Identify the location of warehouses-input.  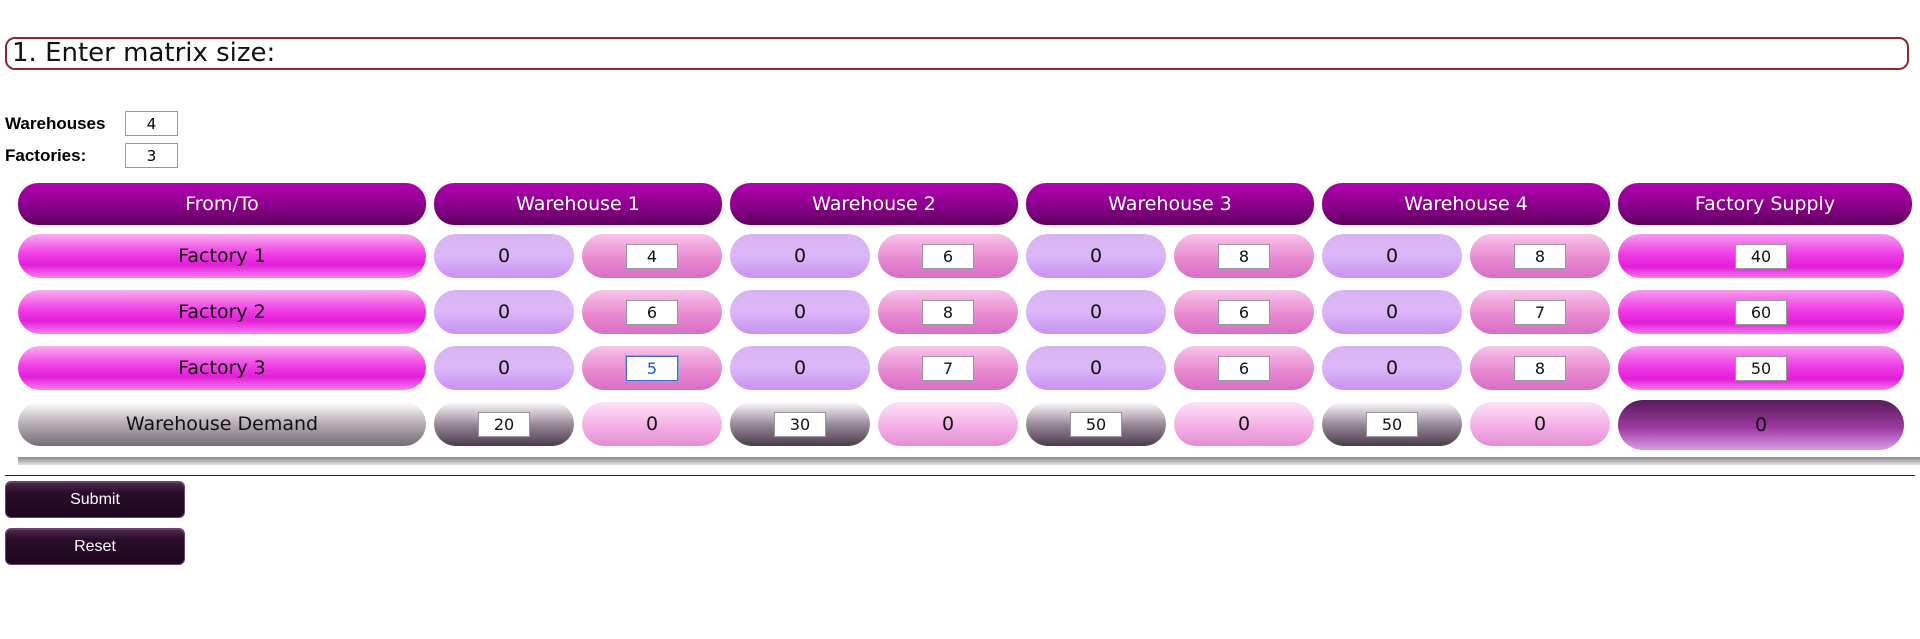
(151, 123).